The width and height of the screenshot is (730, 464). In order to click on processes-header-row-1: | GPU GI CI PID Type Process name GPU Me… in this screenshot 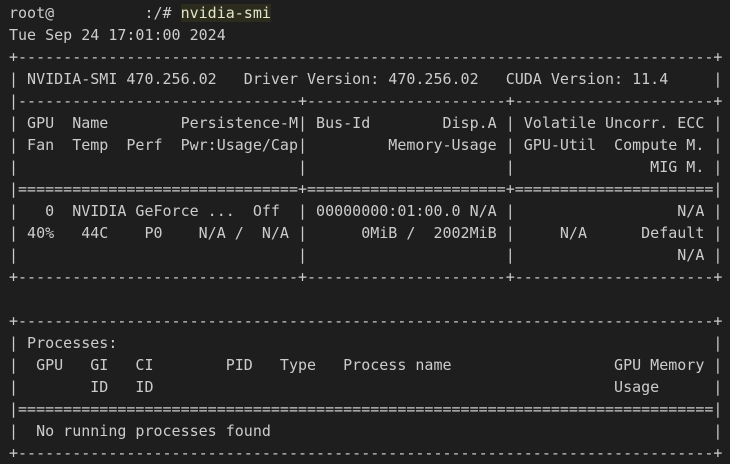, I will do `click(366, 365)`.